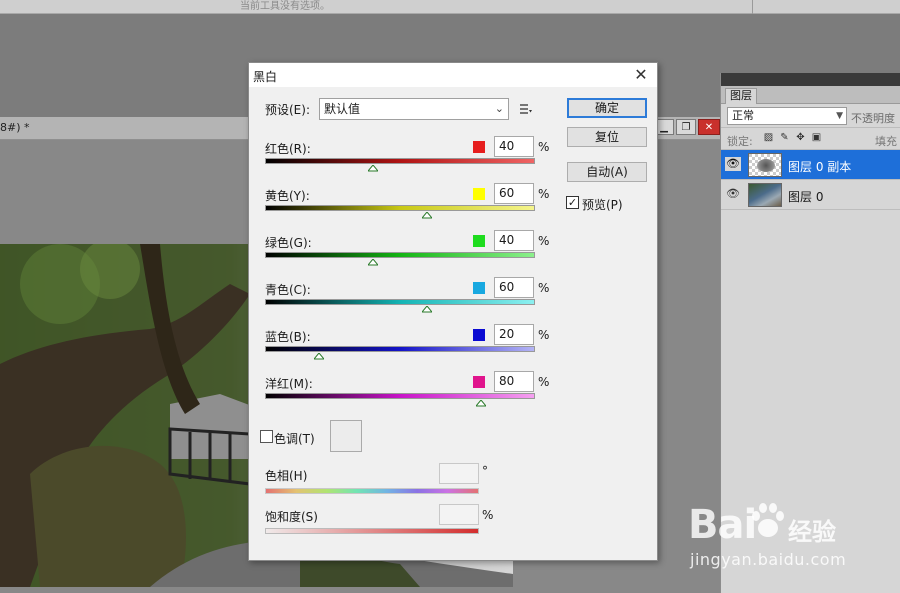  I want to click on saturation-input, so click(459, 514).